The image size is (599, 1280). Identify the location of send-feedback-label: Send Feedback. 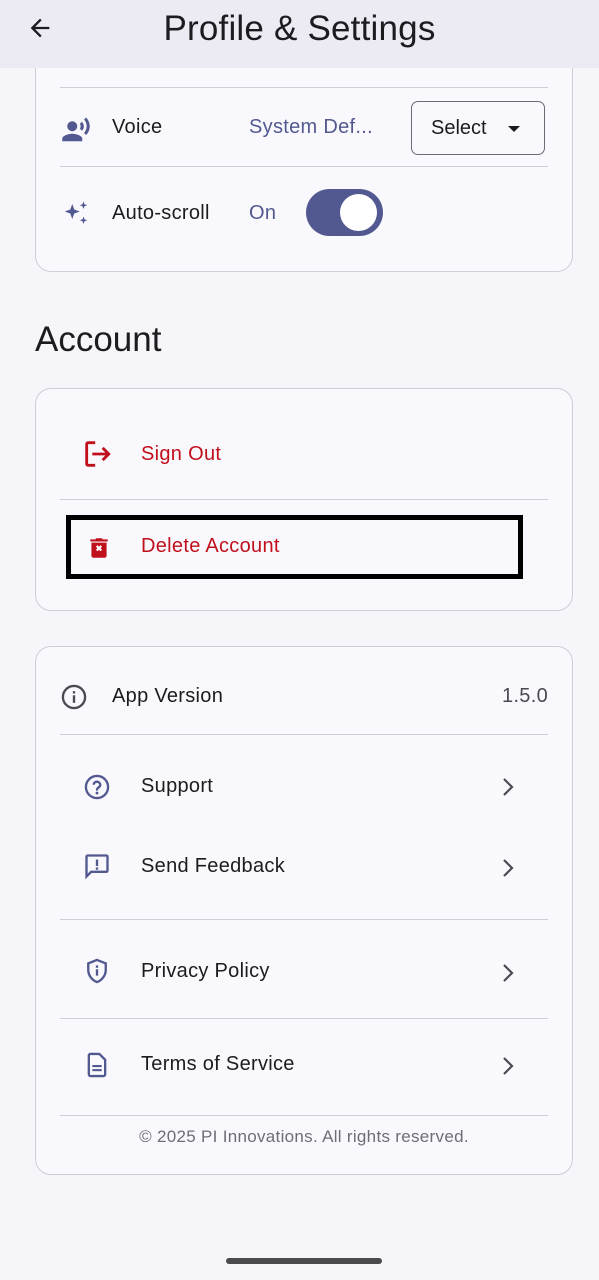
(213, 866).